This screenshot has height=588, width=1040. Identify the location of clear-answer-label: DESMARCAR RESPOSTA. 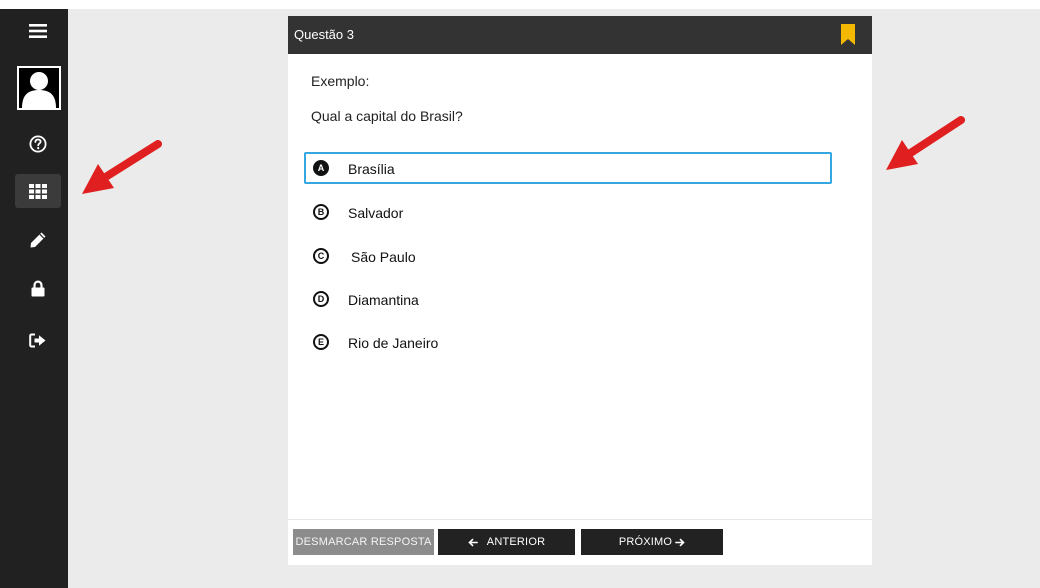
(363, 542).